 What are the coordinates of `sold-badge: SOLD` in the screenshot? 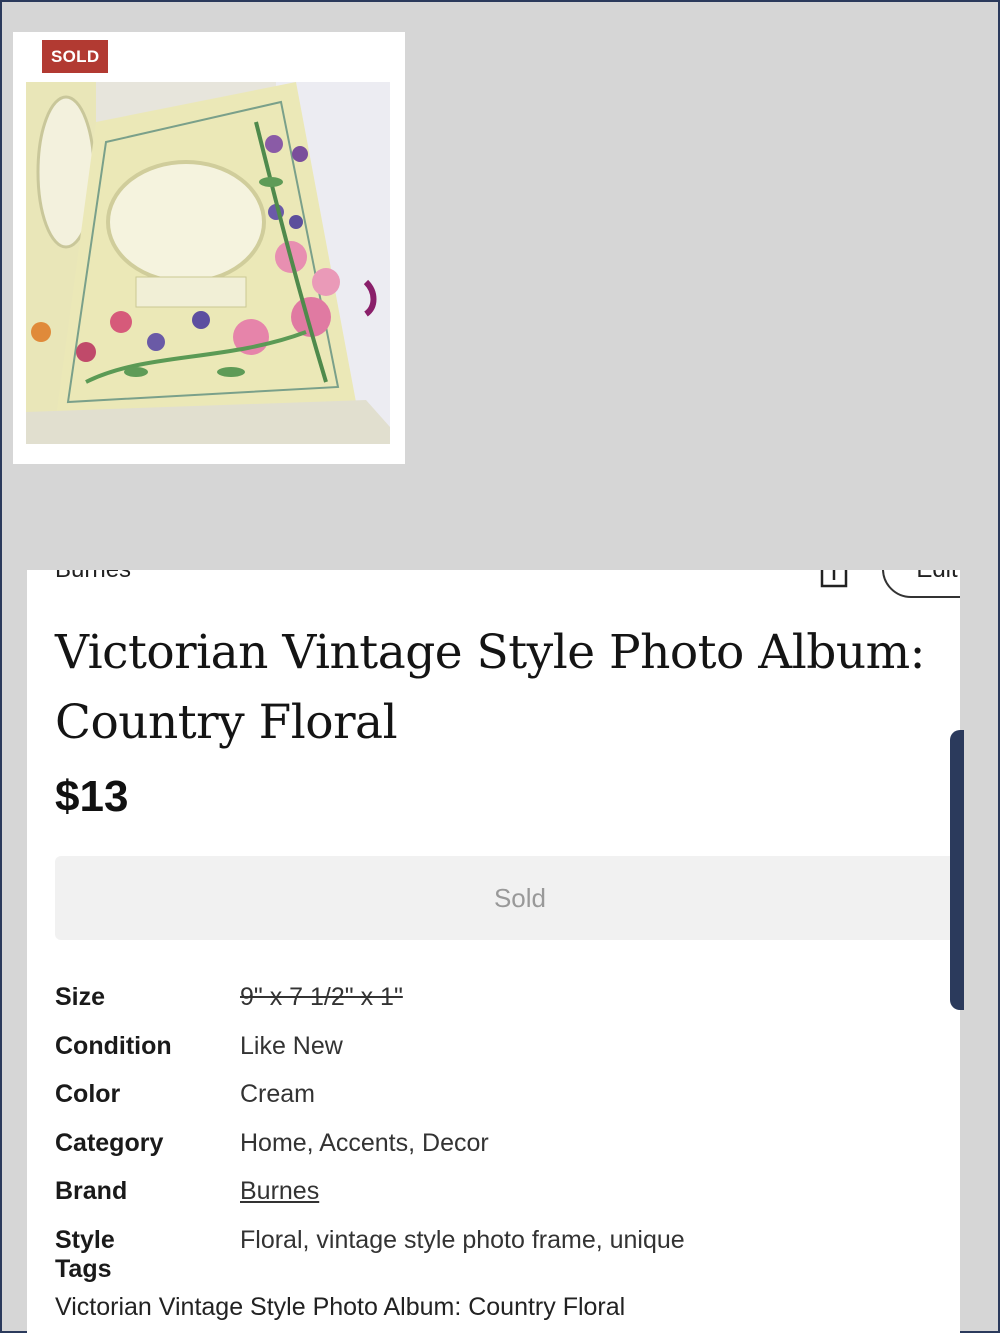 It's located at (75, 56).